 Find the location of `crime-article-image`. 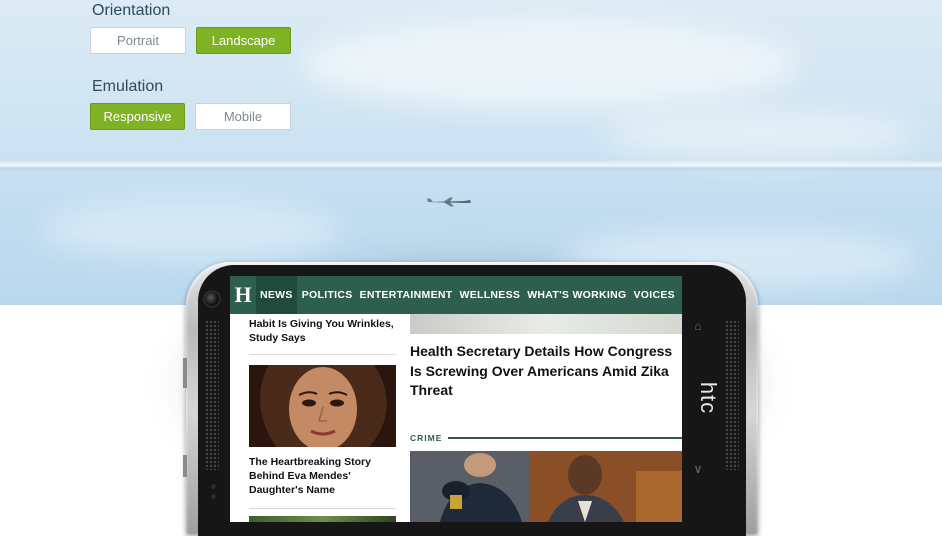

crime-article-image is located at coordinates (546, 486).